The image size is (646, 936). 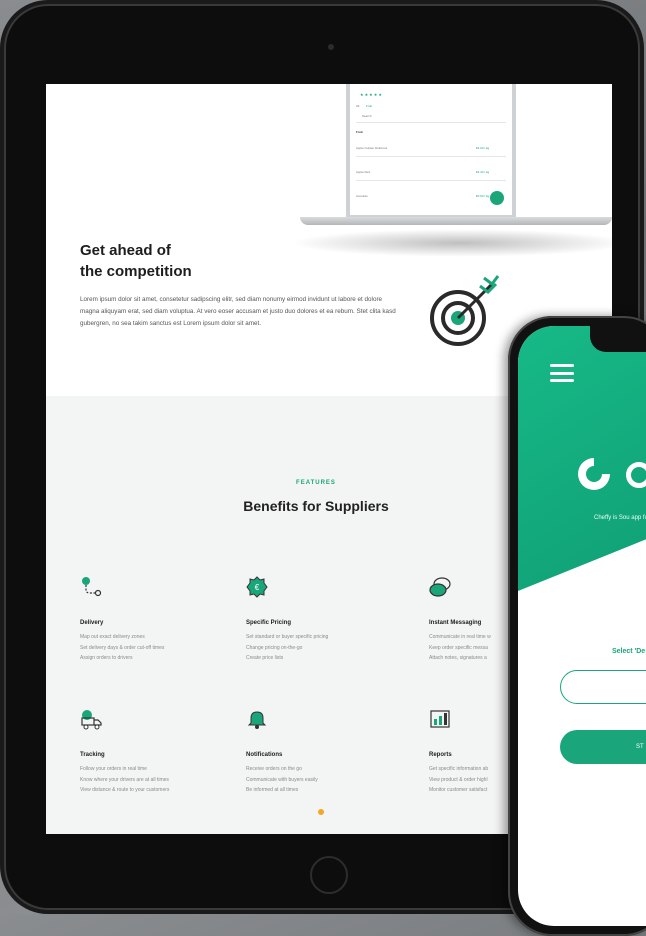 What do you see at coordinates (357, 106) in the screenshot?
I see `tab-all: All` at bounding box center [357, 106].